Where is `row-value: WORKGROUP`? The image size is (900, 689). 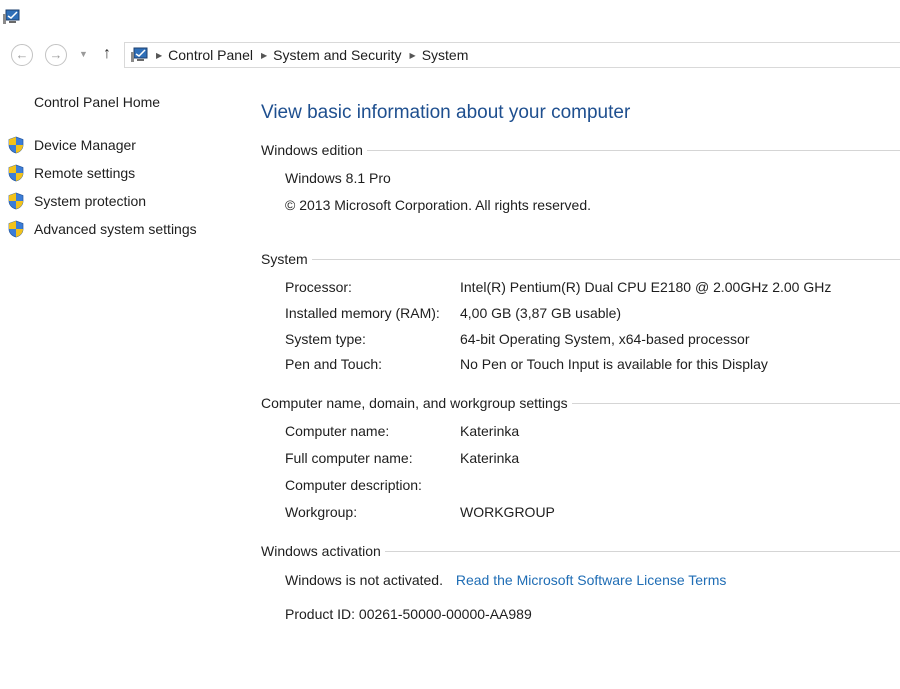 row-value: WORKGROUP is located at coordinates (507, 512).